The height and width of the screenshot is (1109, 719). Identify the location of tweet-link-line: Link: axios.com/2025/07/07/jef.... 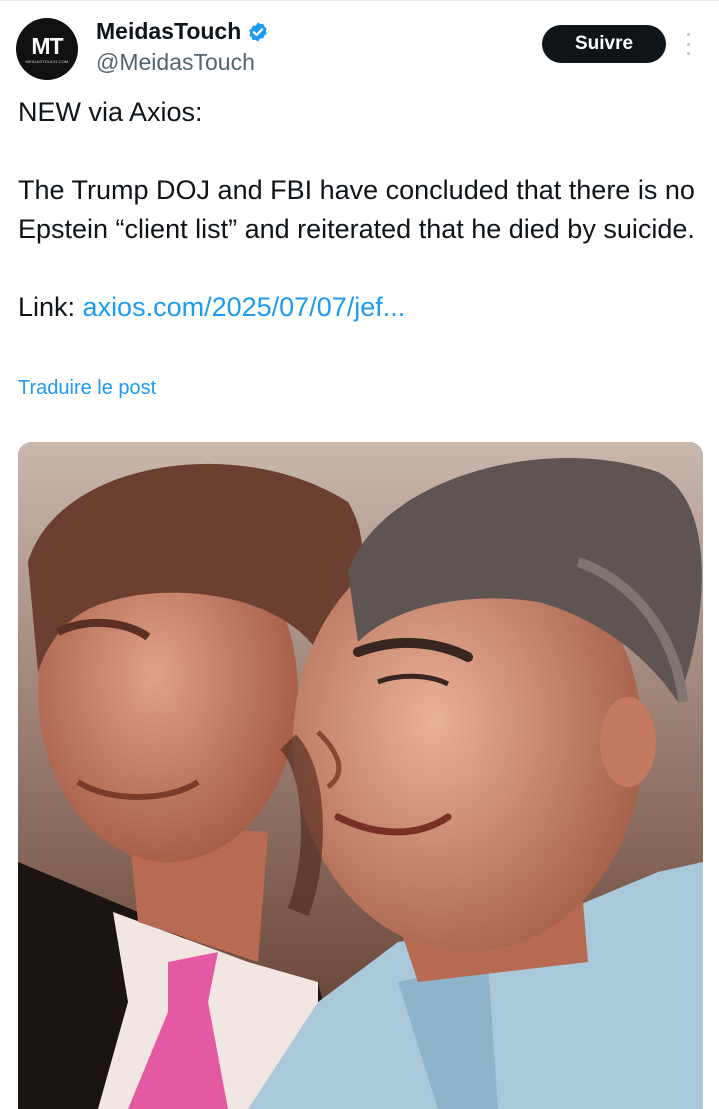
(363, 307).